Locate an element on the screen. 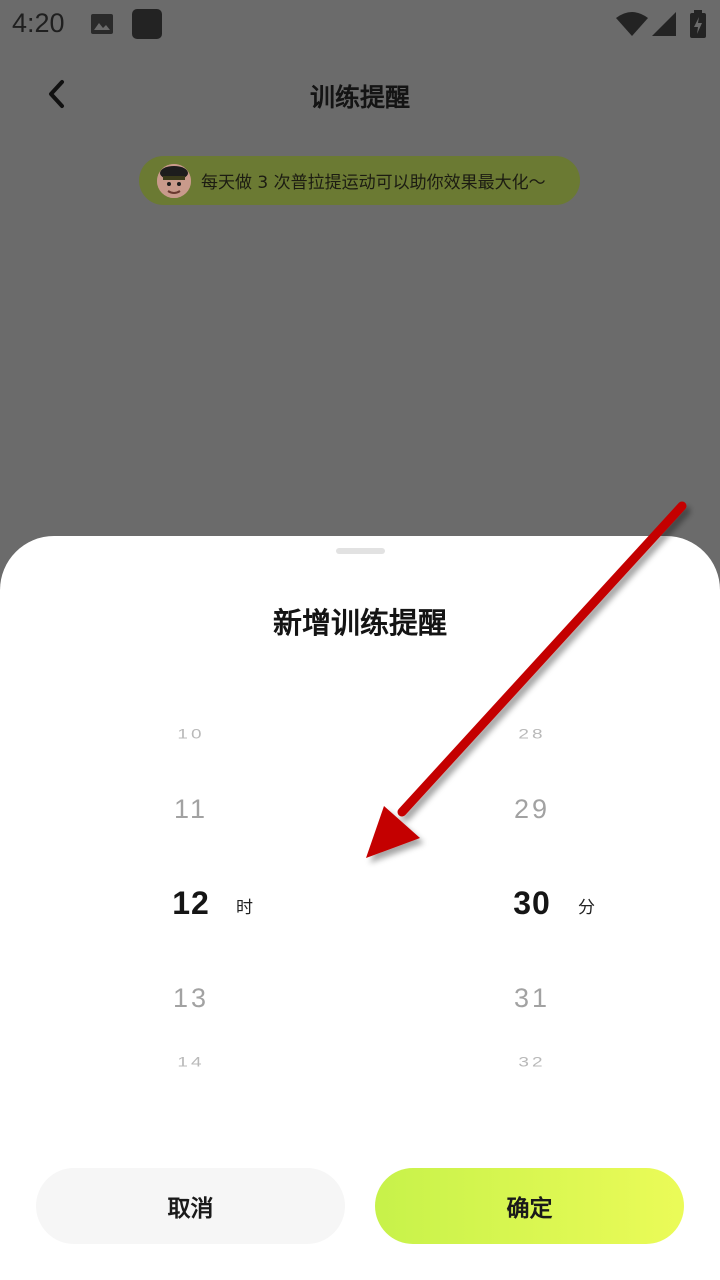 Image resolution: width=720 pixels, height=1280 pixels. wifi-icon is located at coordinates (632, 26).